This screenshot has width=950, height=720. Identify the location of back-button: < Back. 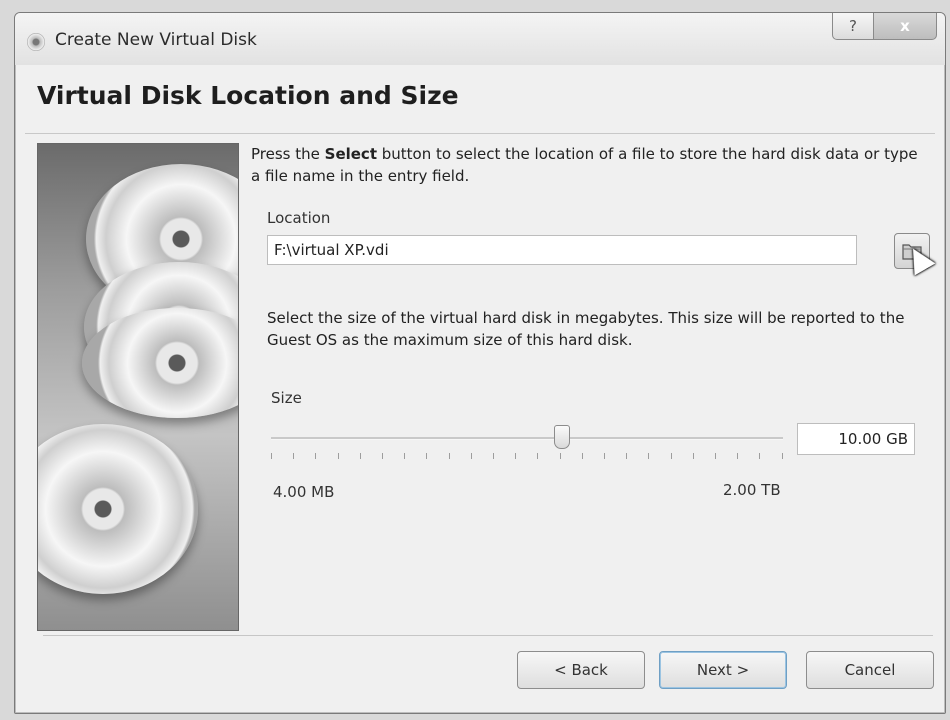
(581, 670).